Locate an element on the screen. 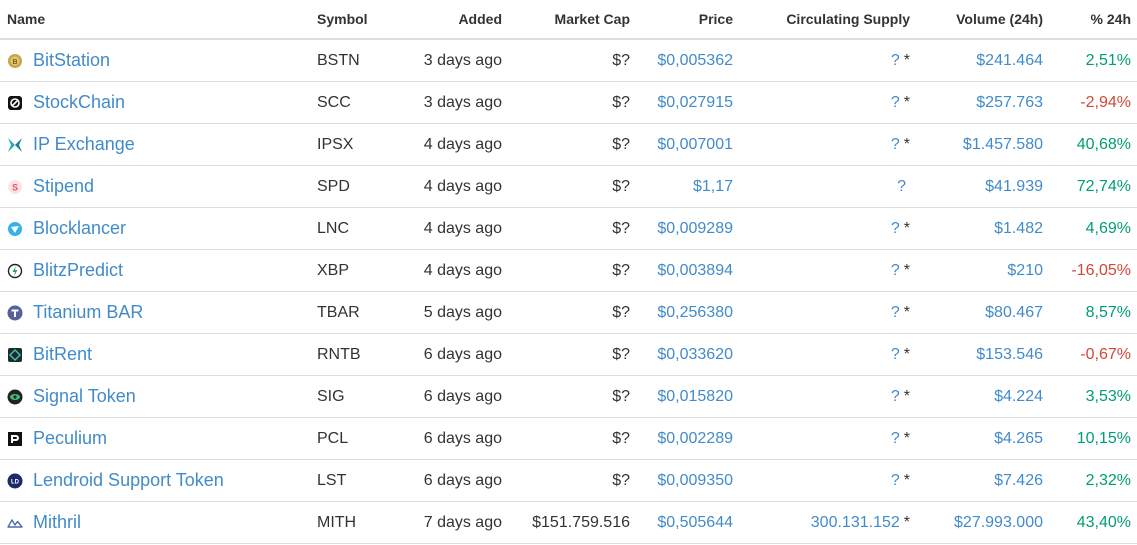 Image resolution: width=1137 pixels, height=545 pixels. volume-link: $153.546 is located at coordinates (1009, 354).